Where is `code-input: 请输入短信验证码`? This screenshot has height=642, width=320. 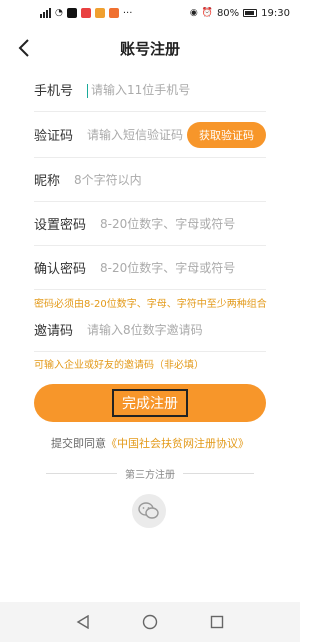
code-input: 请输入短信验证码 is located at coordinates (137, 134).